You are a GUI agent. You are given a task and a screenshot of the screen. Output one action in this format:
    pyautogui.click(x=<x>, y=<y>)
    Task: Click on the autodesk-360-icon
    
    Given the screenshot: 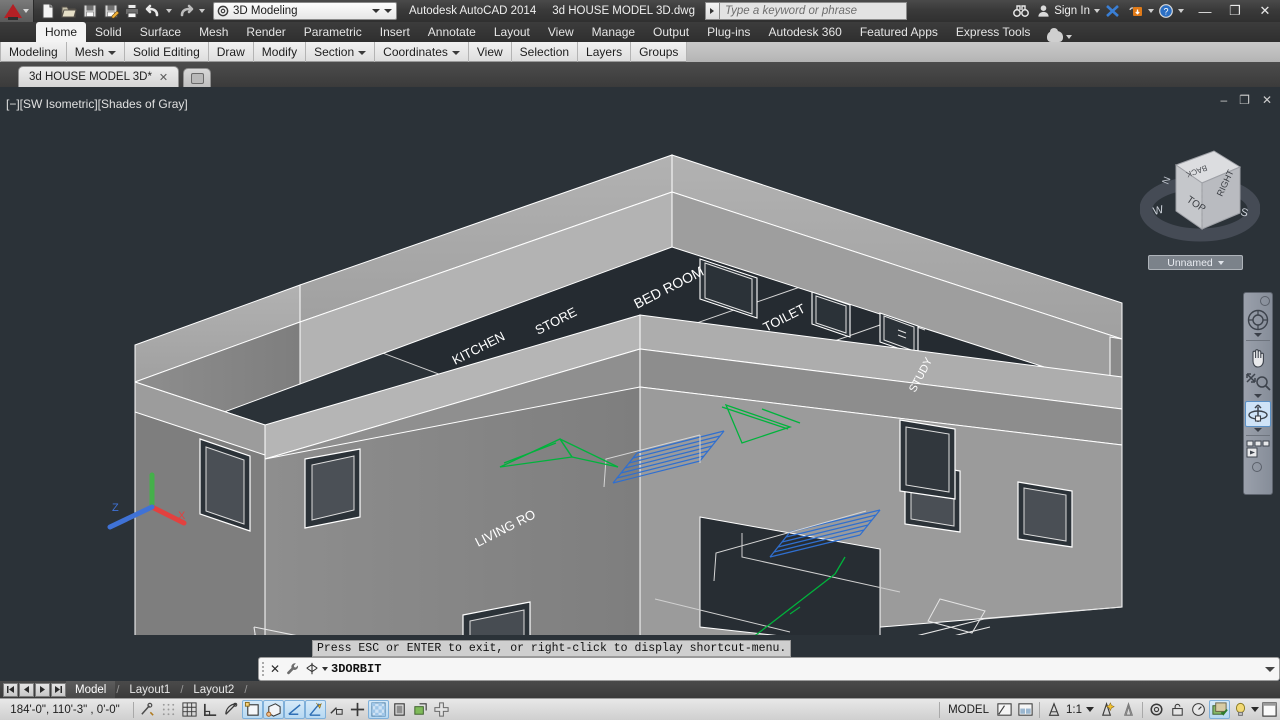 What is the action you would take?
    pyautogui.click(x=1136, y=11)
    